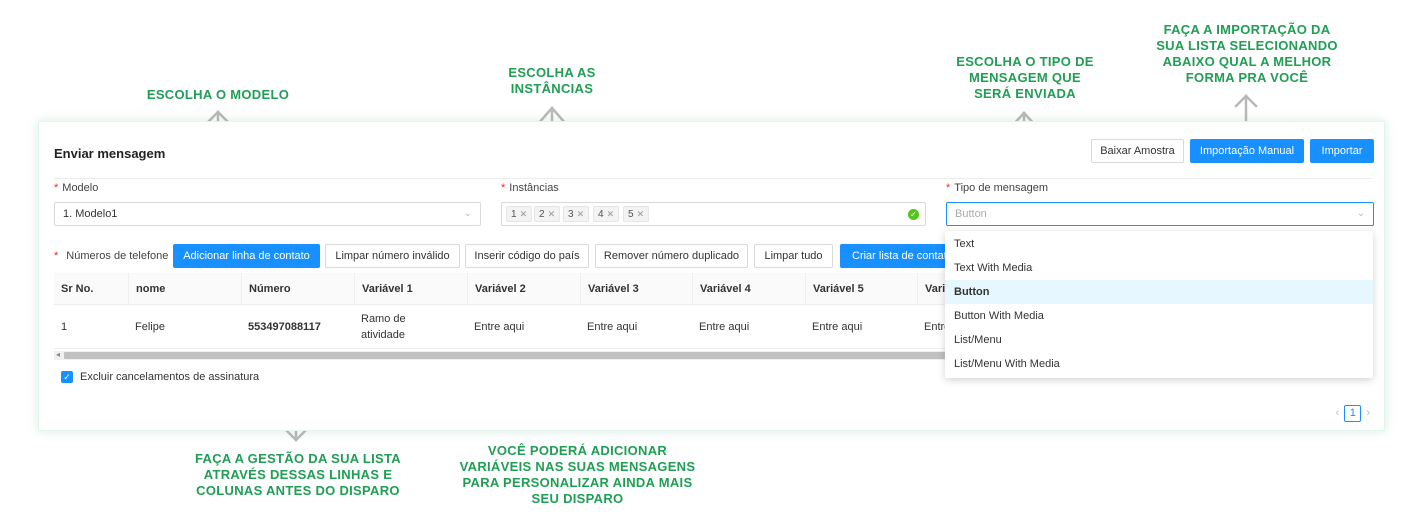  What do you see at coordinates (523, 289) in the screenshot?
I see `column-header: Variável 2` at bounding box center [523, 289].